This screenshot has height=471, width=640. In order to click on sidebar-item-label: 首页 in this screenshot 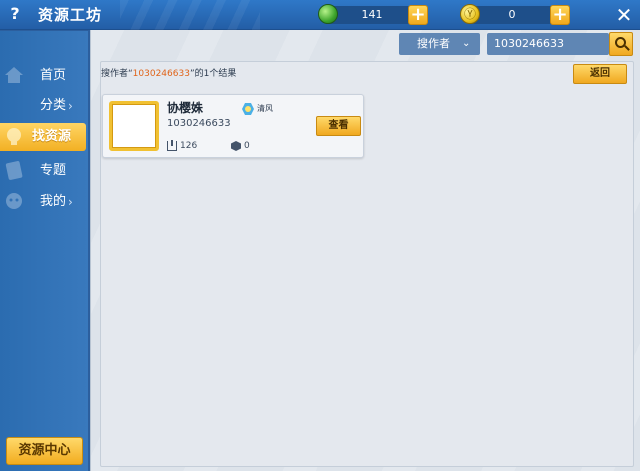, I will do `click(53, 75)`.